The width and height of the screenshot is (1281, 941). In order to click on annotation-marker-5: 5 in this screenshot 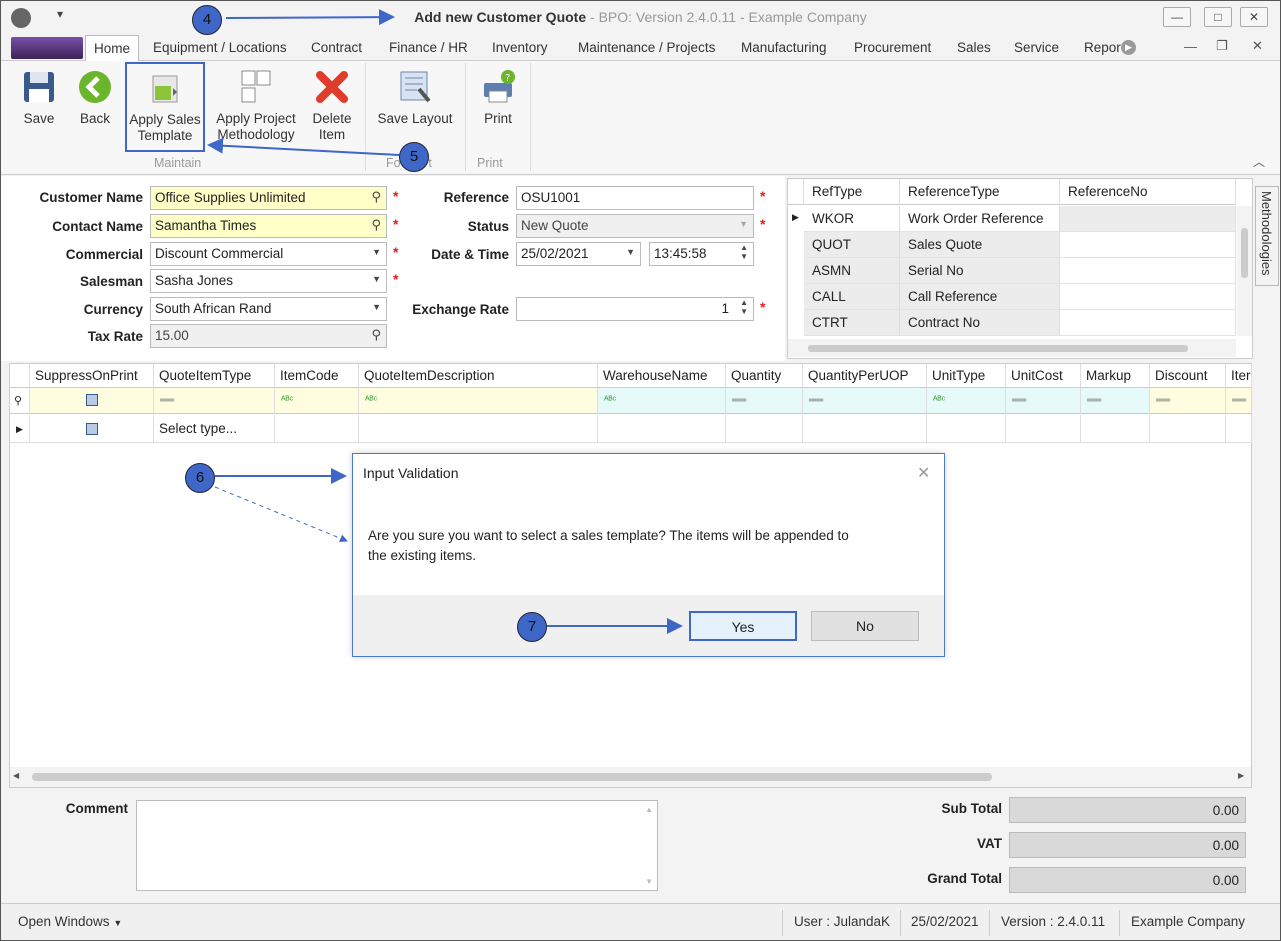, I will do `click(414, 157)`.